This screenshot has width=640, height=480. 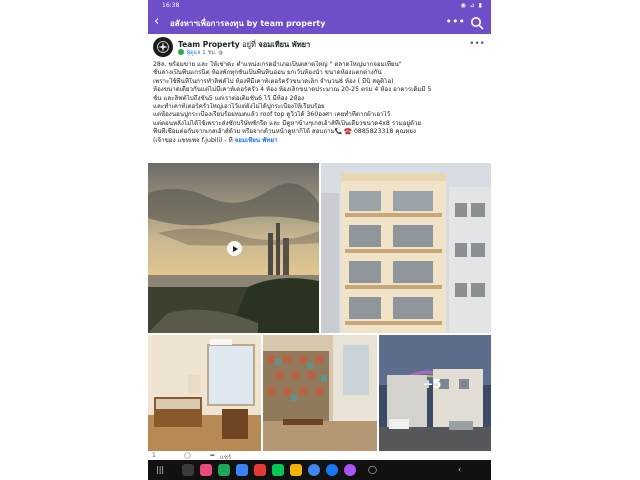 What do you see at coordinates (188, 470) in the screenshot?
I see `grid-icon` at bounding box center [188, 470].